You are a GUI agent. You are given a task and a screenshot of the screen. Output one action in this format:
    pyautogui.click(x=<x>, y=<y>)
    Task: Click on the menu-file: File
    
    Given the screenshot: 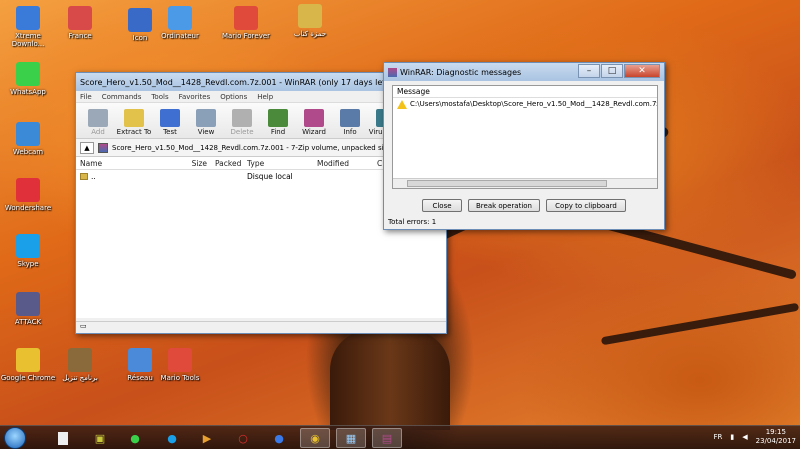 What is the action you would take?
    pyautogui.click(x=86, y=97)
    